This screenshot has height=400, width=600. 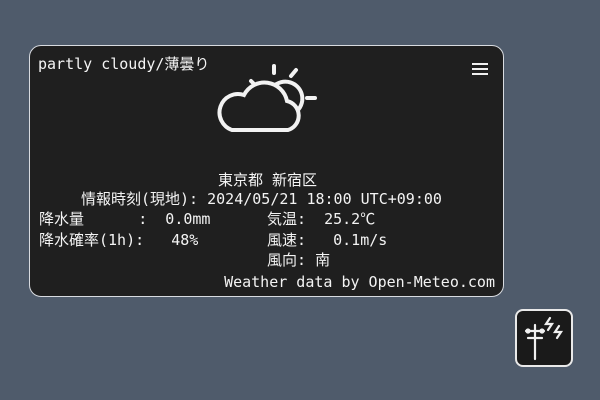 What do you see at coordinates (124, 64) in the screenshot?
I see `weather-condition-text: partly cloudy/薄曇り` at bounding box center [124, 64].